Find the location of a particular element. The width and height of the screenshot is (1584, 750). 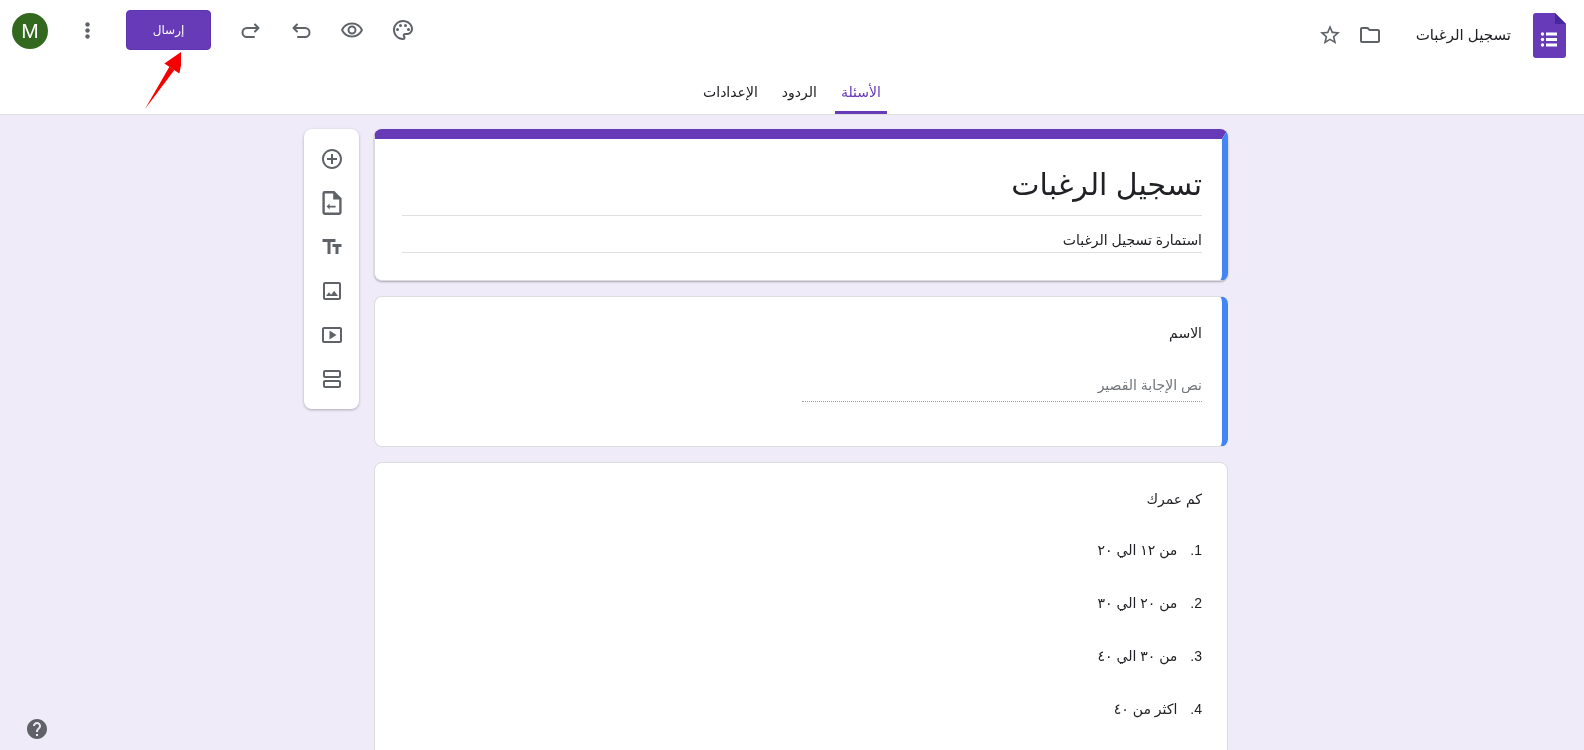

palette-icon is located at coordinates (403, 30).